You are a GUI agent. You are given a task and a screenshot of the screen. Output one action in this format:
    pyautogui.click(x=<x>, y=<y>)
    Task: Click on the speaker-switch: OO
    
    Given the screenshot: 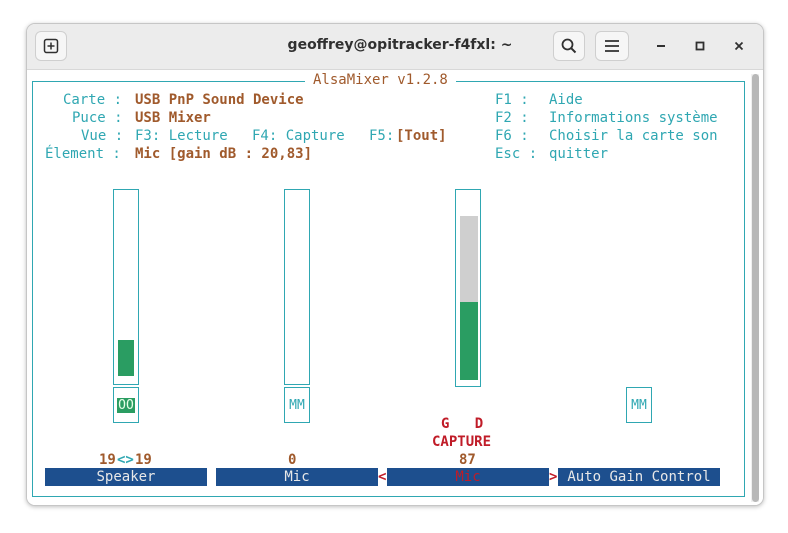 What is the action you would take?
    pyautogui.click(x=126, y=405)
    